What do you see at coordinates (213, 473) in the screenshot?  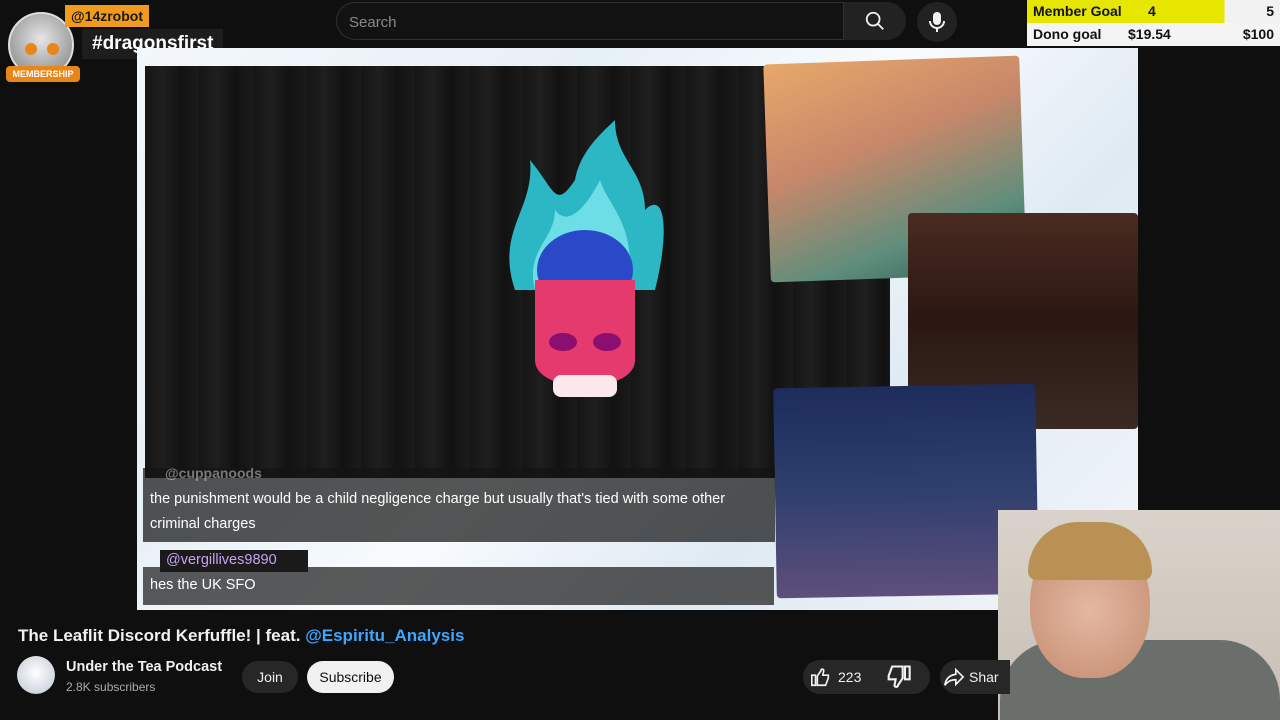 I see `chat-username: @cuppanoods` at bounding box center [213, 473].